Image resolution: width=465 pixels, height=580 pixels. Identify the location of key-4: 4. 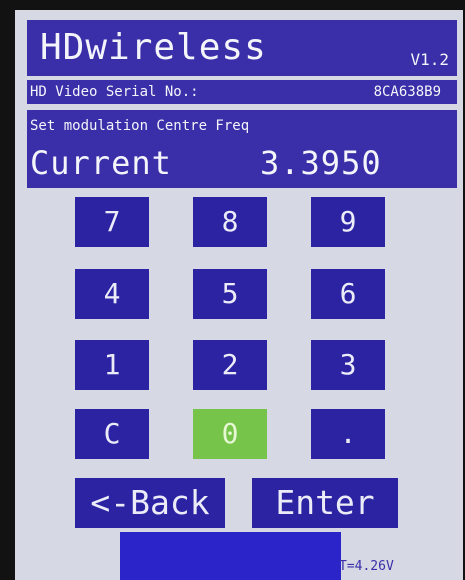
(112, 294).